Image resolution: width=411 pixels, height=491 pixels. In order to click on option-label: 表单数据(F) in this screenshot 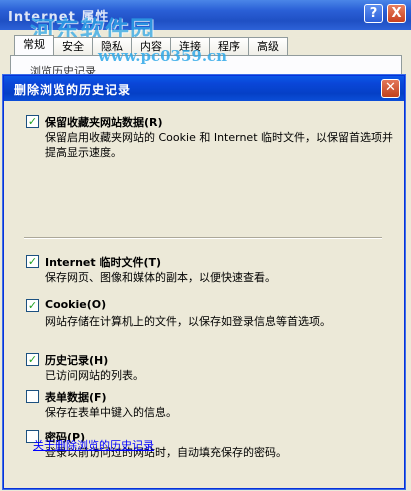, I will do `click(76, 397)`.